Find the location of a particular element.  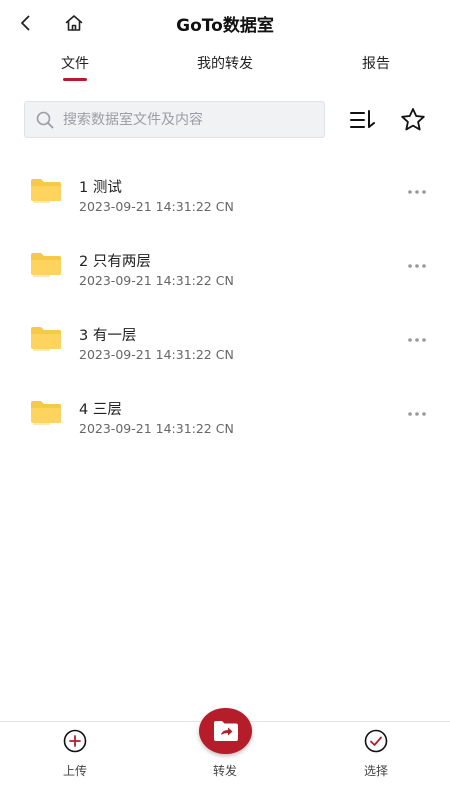

tab-label: 我的转发 is located at coordinates (225, 64).